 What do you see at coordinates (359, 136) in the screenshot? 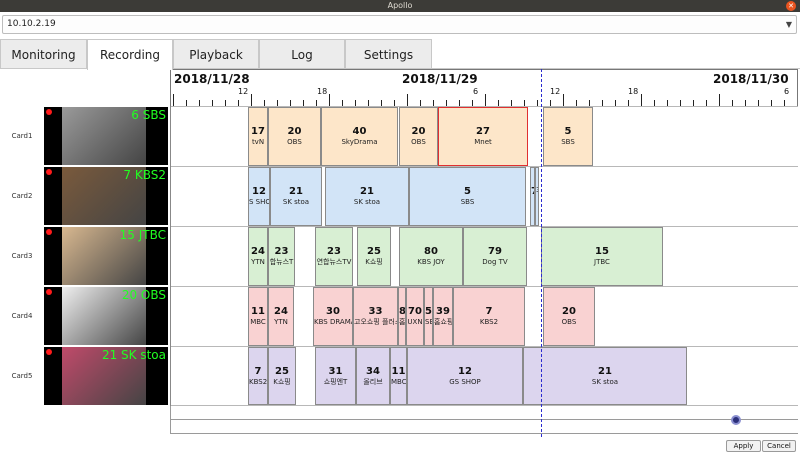
I see `schedule-block: 40 SkyDrama` at bounding box center [359, 136].